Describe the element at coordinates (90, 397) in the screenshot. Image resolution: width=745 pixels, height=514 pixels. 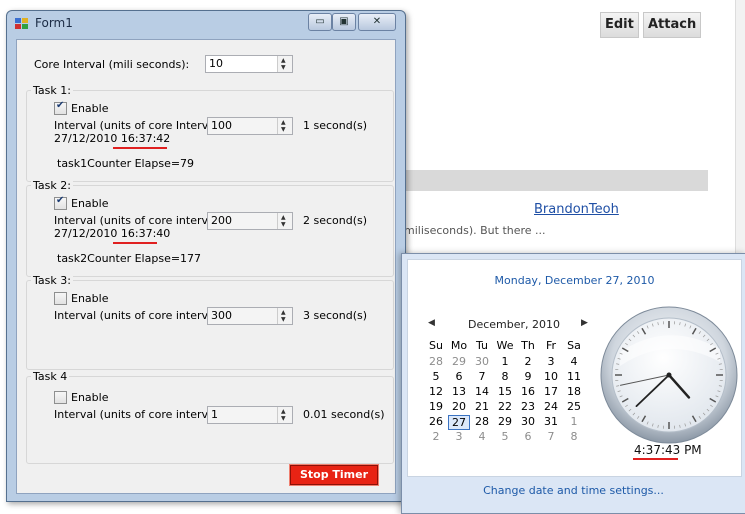
I see `task4-enable-label: Enable` at that location.